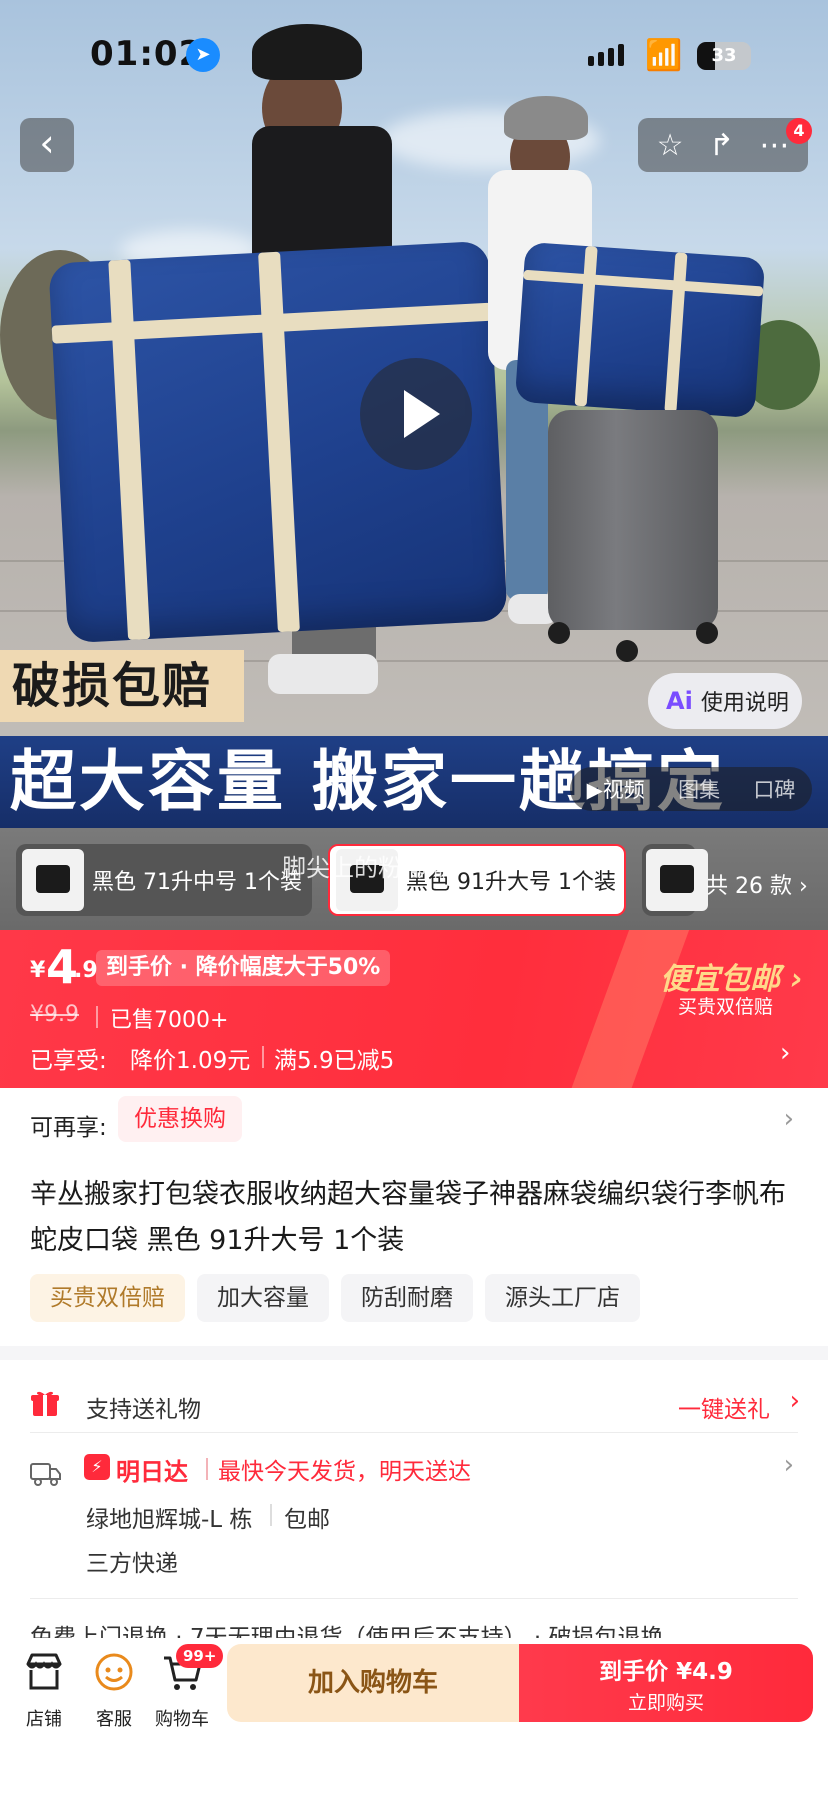 The height and width of the screenshot is (1795, 828). I want to click on enjoyed-discount: 降价1.09元, so click(190, 1061).